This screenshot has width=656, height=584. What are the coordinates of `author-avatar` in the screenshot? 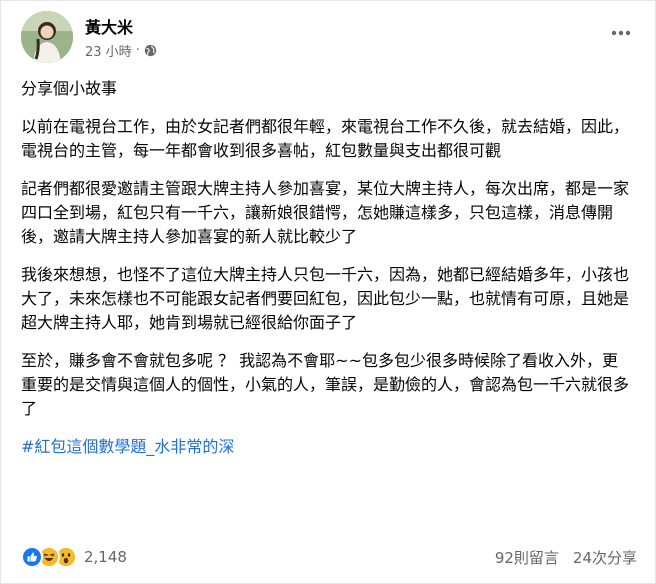 It's located at (47, 37).